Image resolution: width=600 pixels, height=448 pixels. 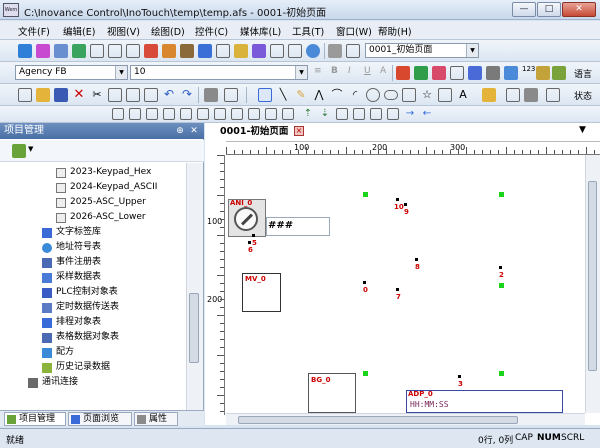 I want to click on canvas-v-scroll-thumb, so click(x=592, y=276).